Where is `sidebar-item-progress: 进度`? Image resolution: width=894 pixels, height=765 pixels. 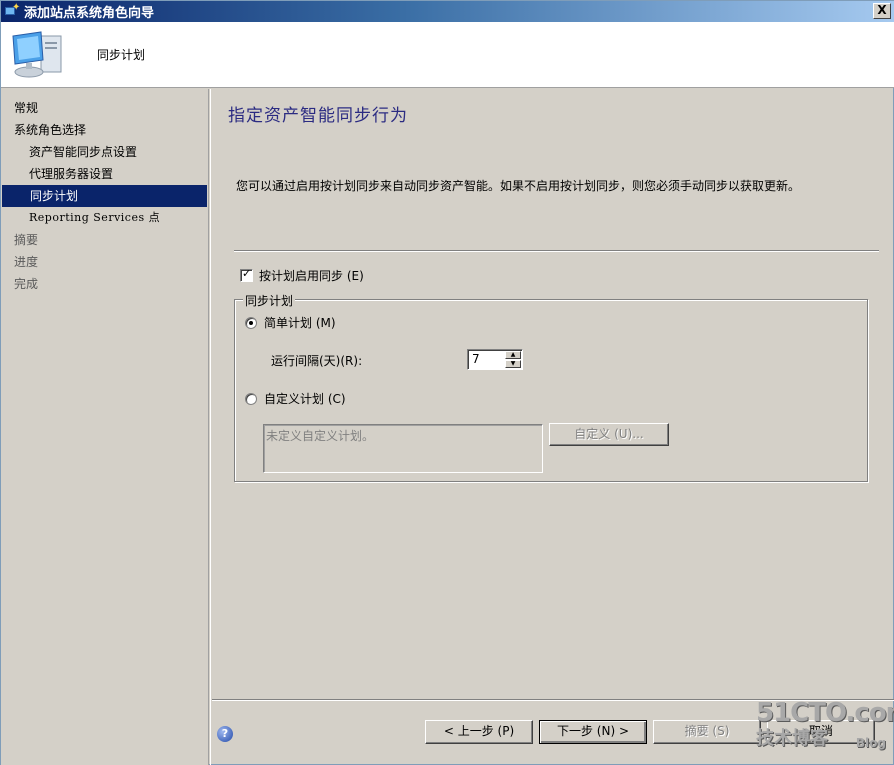
sidebar-item-progress: 进度 is located at coordinates (26, 262).